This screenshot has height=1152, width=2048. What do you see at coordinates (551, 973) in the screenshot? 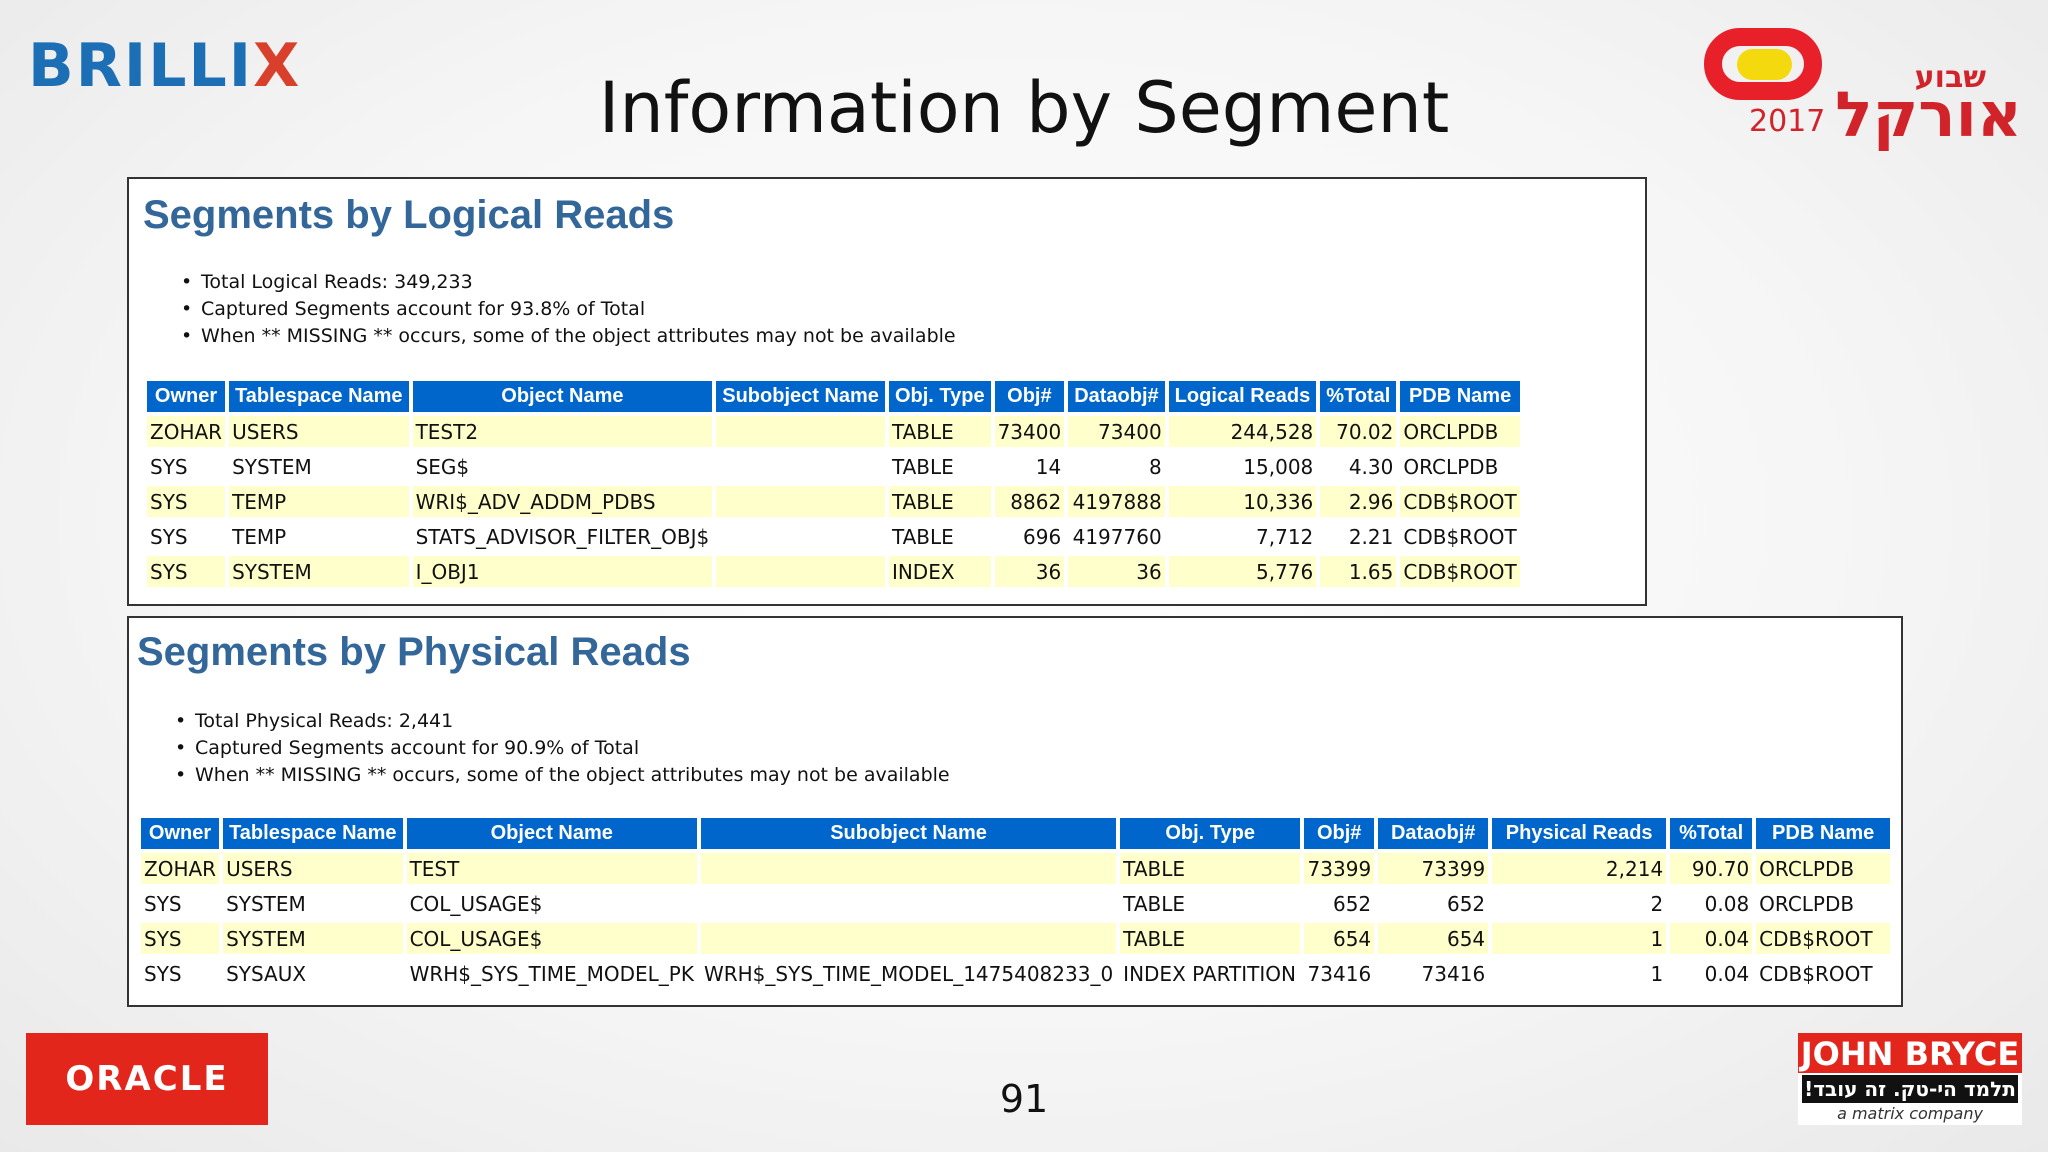
I see `table-cell: WRH$_SYS_TIME_MODEL_PK` at bounding box center [551, 973].